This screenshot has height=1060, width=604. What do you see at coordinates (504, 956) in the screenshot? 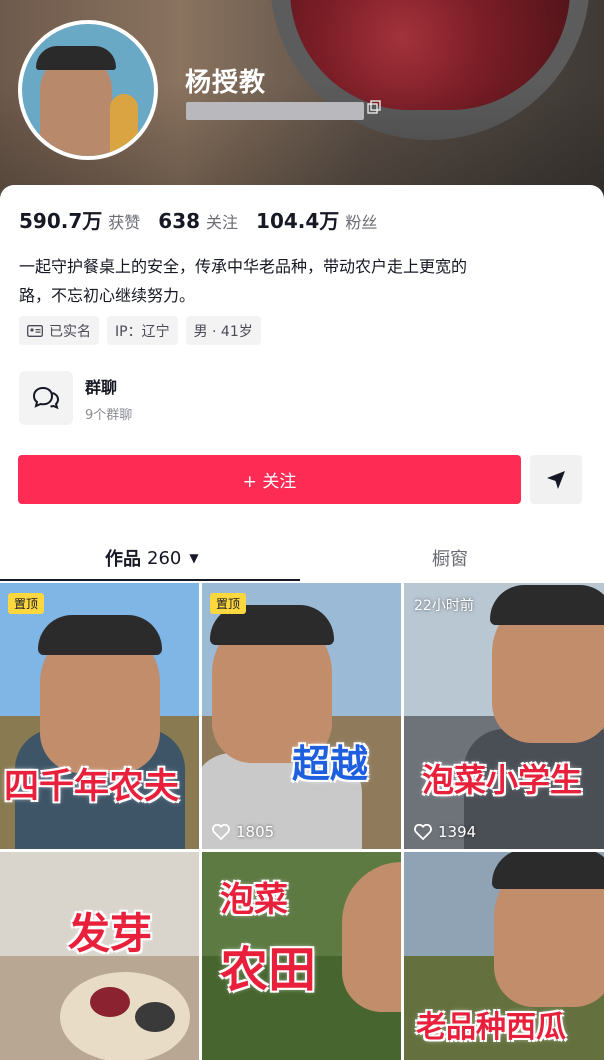
I see `video-thumbnail: 老品种西瓜` at bounding box center [504, 956].